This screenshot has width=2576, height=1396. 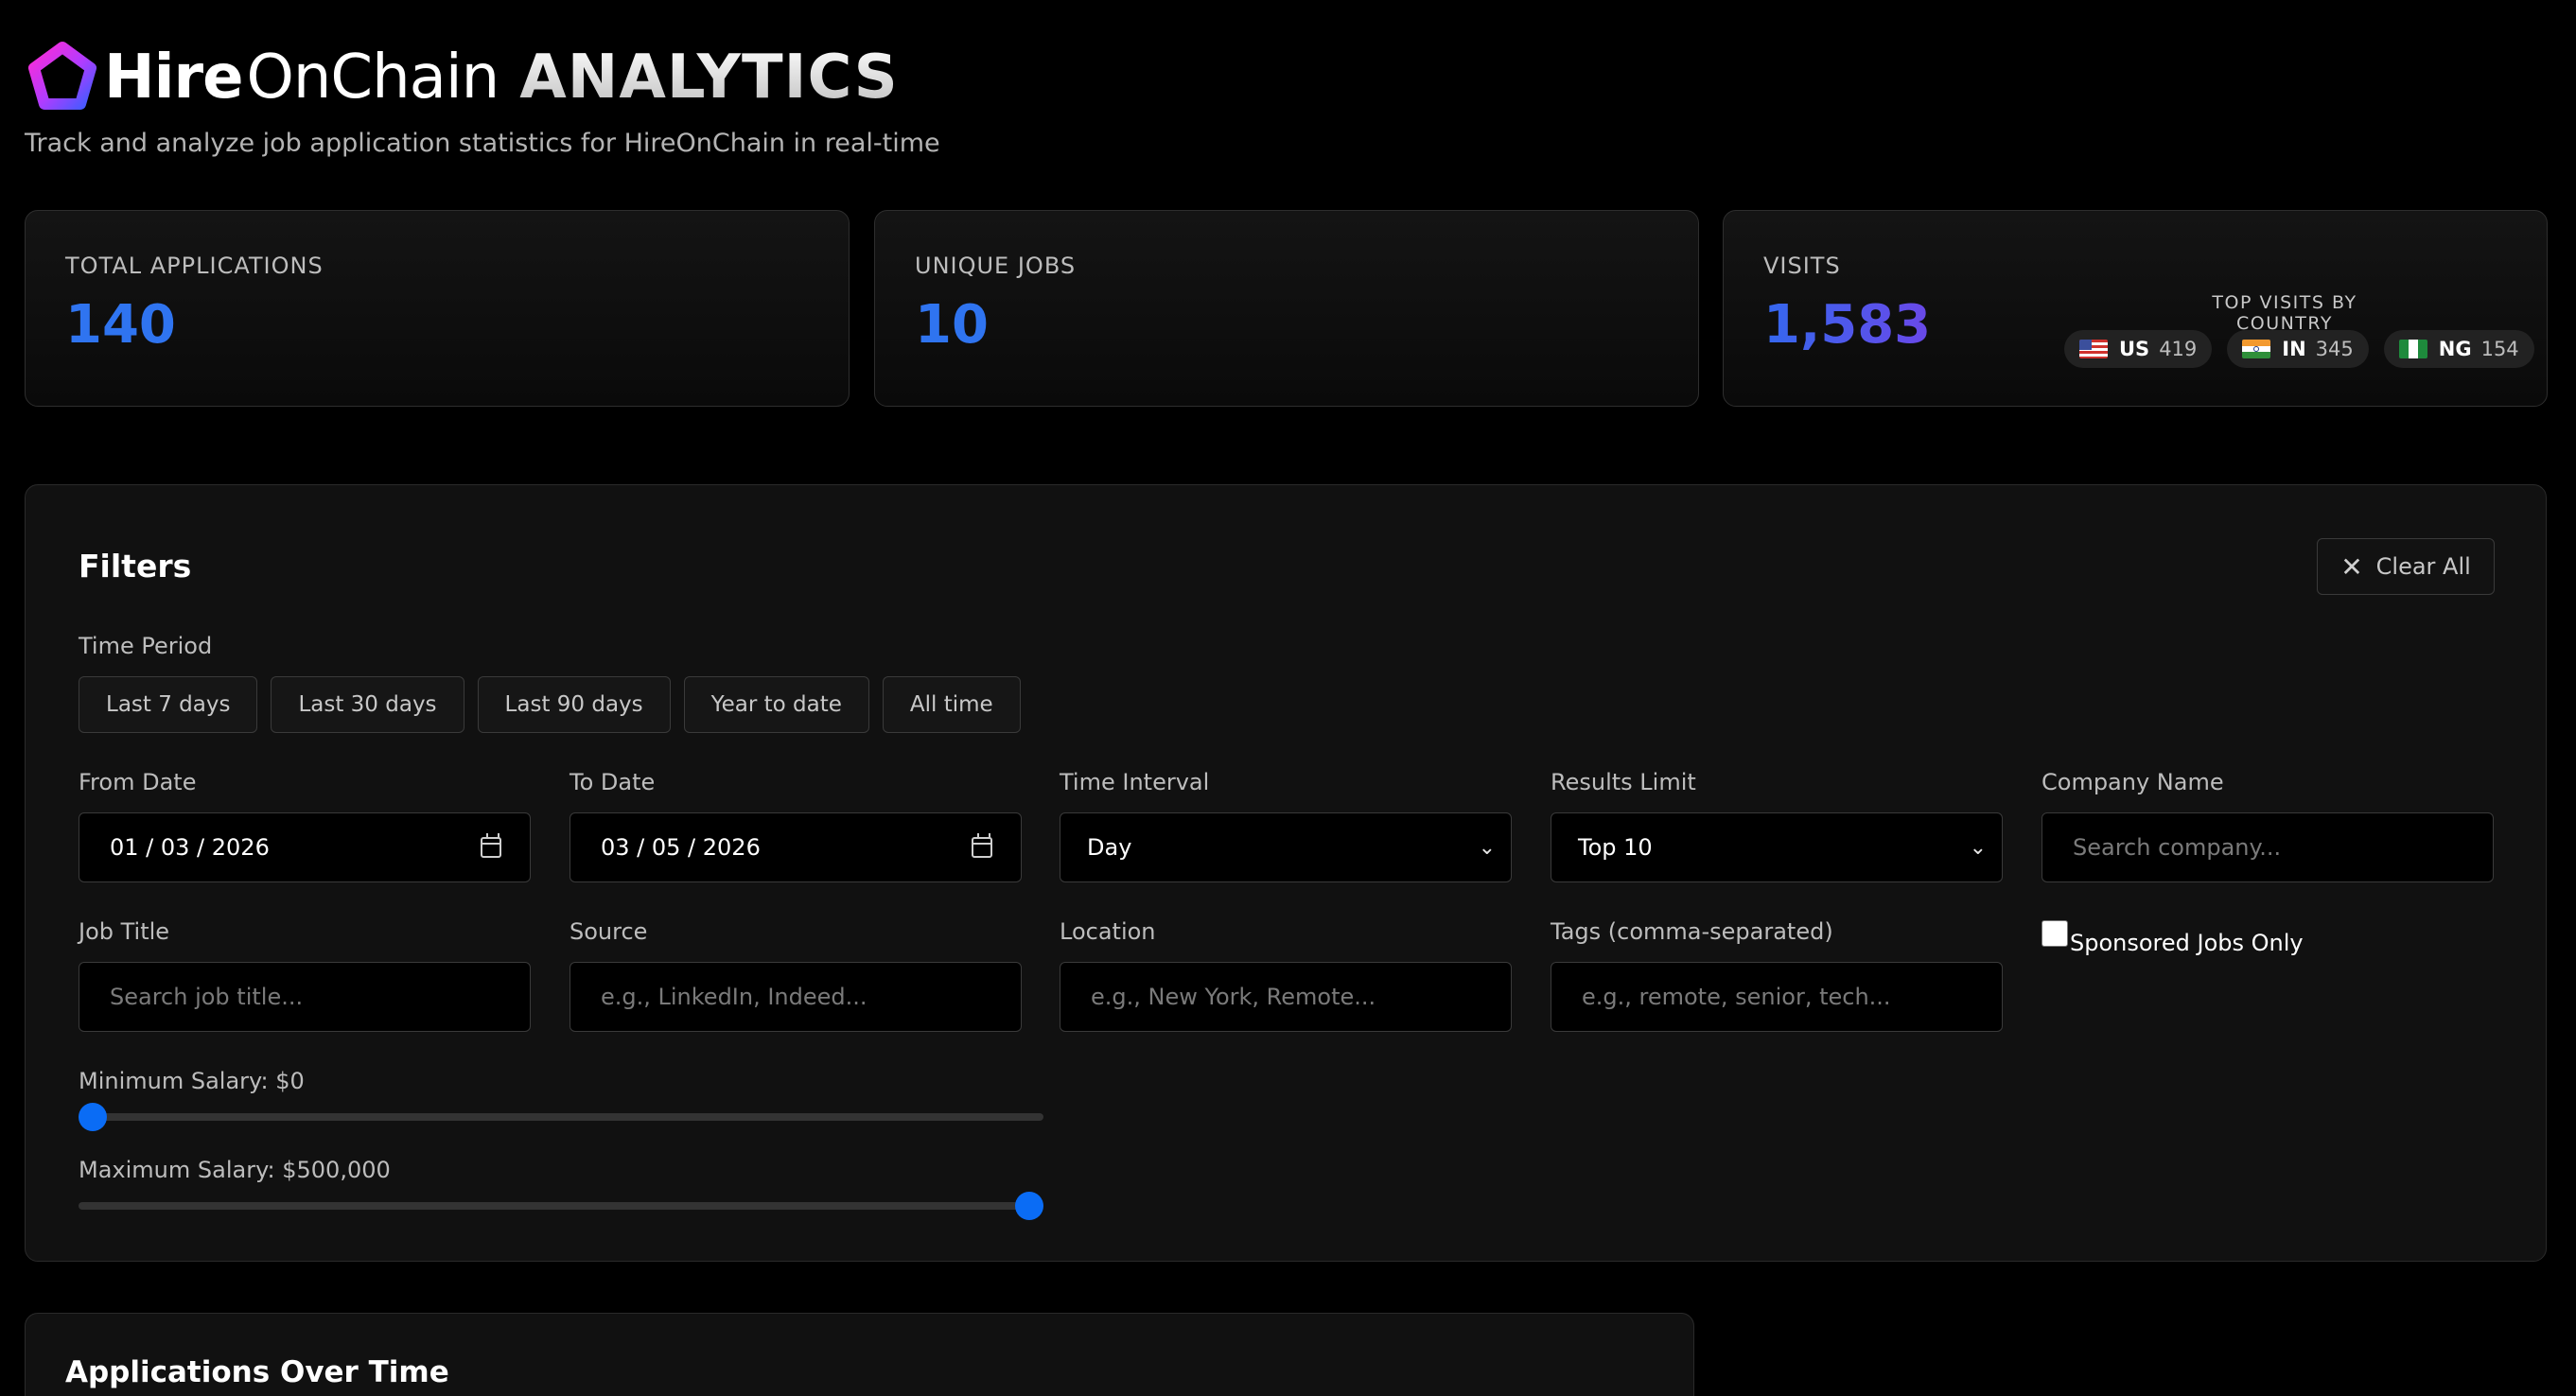 I want to click on period-last-90-days-button: Last 90 days, so click(x=574, y=705).